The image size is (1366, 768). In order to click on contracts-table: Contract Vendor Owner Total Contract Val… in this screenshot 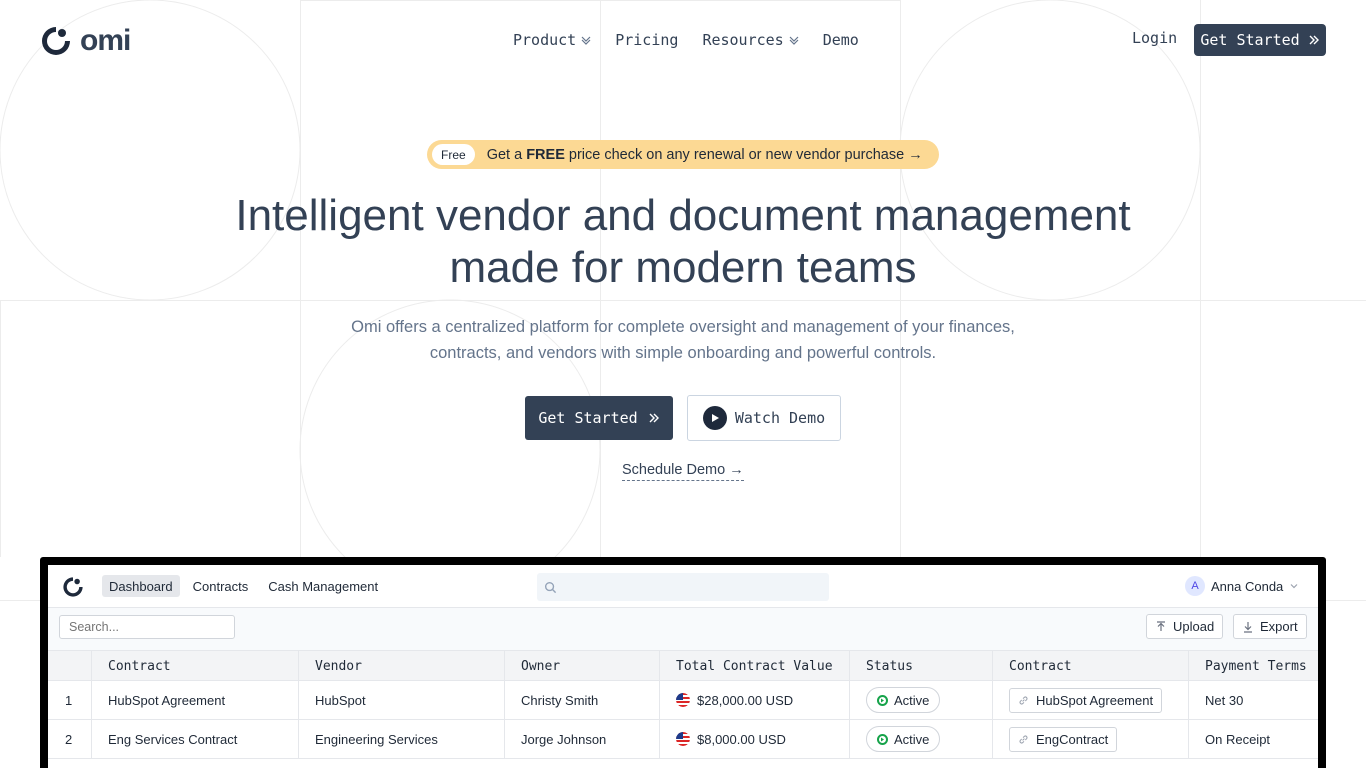, I will do `click(683, 705)`.